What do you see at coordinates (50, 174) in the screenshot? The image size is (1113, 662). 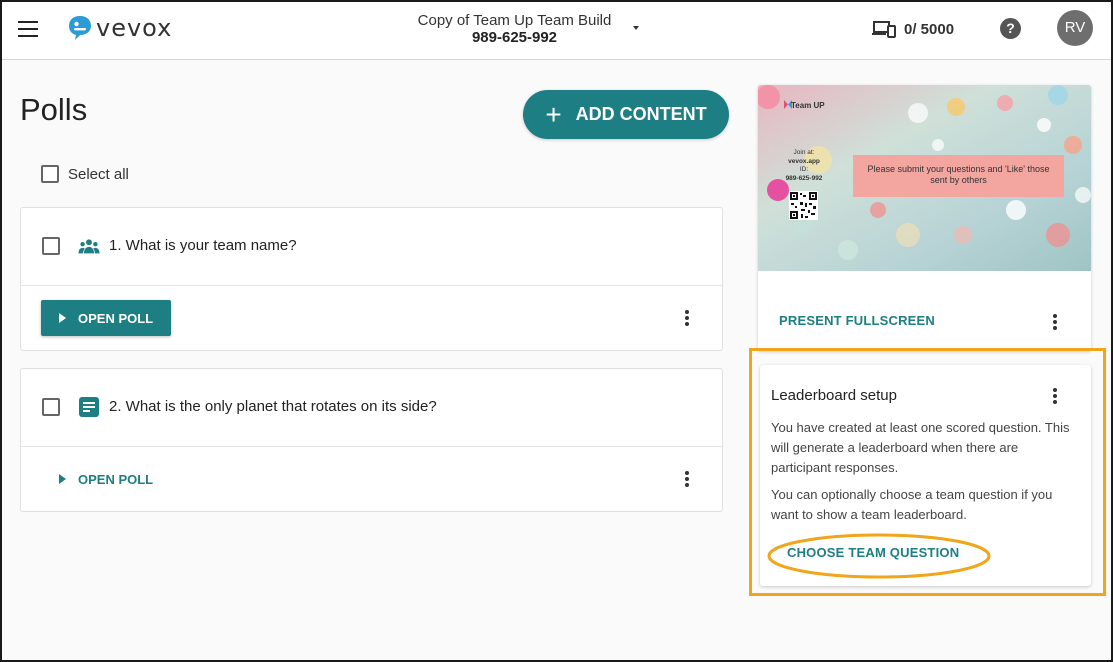 I see `select-all-checkbox` at bounding box center [50, 174].